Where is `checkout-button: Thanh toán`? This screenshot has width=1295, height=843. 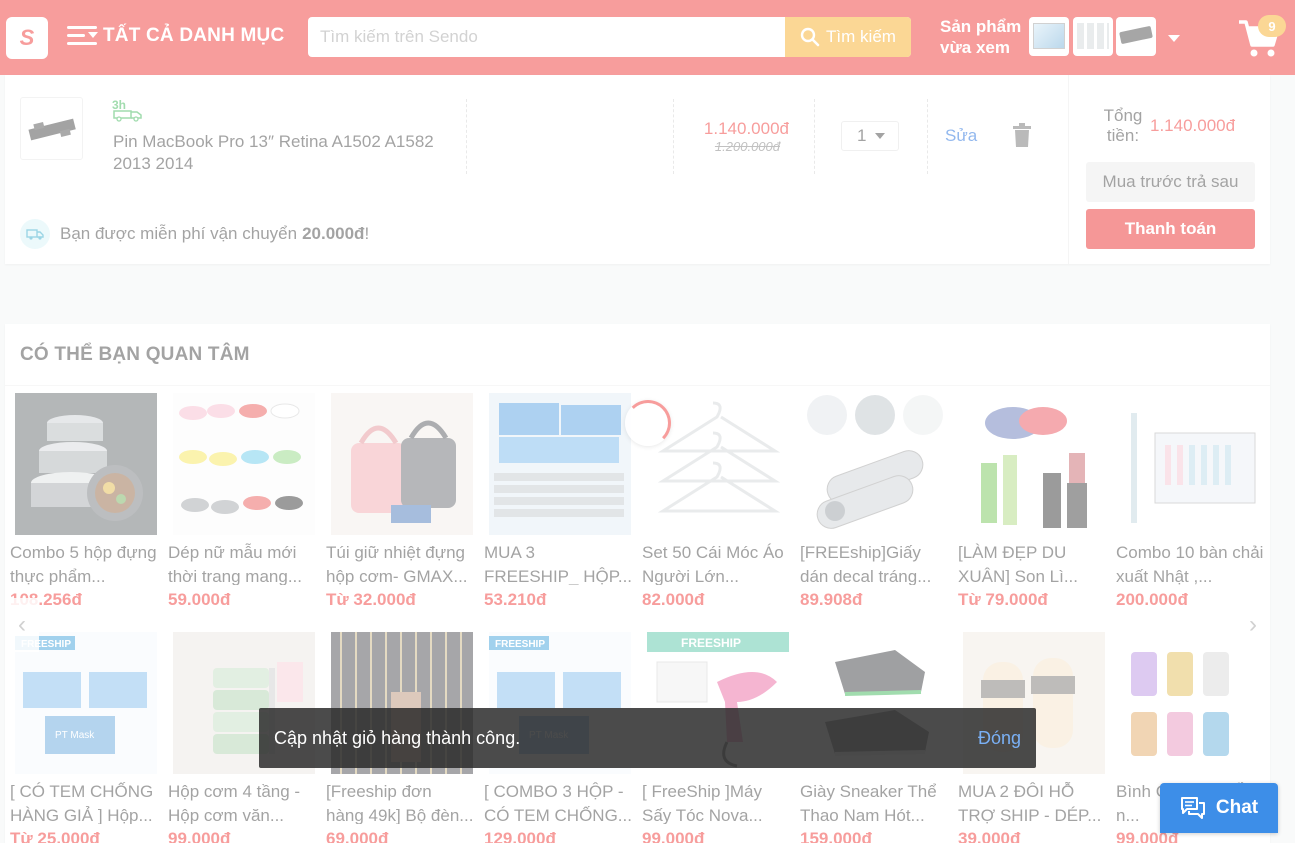
checkout-button: Thanh toán is located at coordinates (1170, 229).